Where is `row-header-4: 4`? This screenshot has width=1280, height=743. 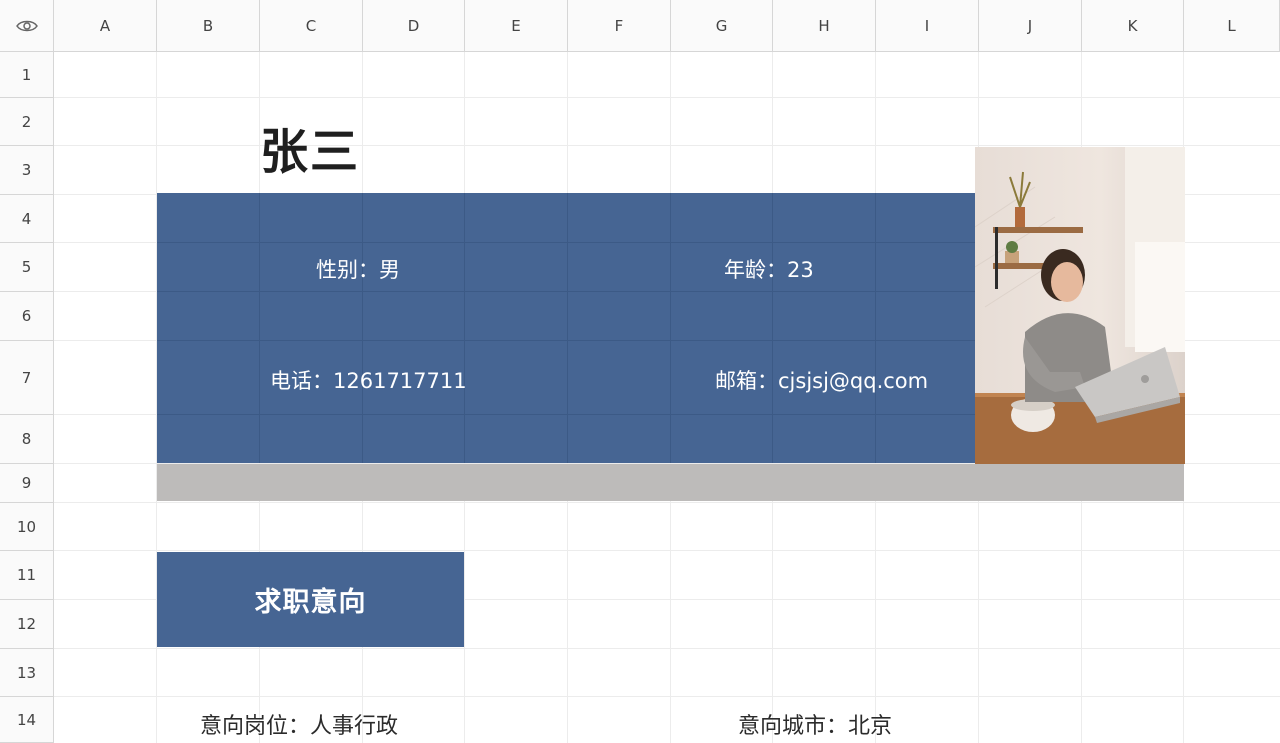
row-header-4: 4 is located at coordinates (27, 219).